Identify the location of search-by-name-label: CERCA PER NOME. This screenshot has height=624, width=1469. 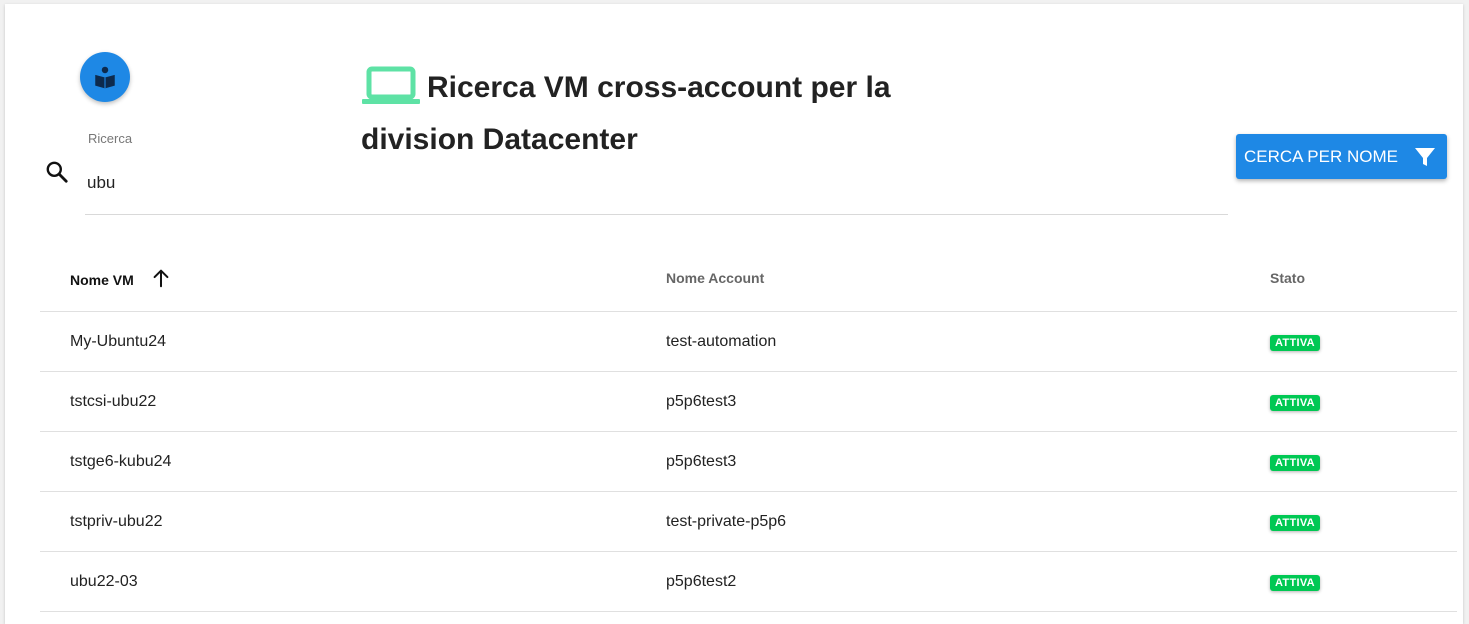
(1321, 156).